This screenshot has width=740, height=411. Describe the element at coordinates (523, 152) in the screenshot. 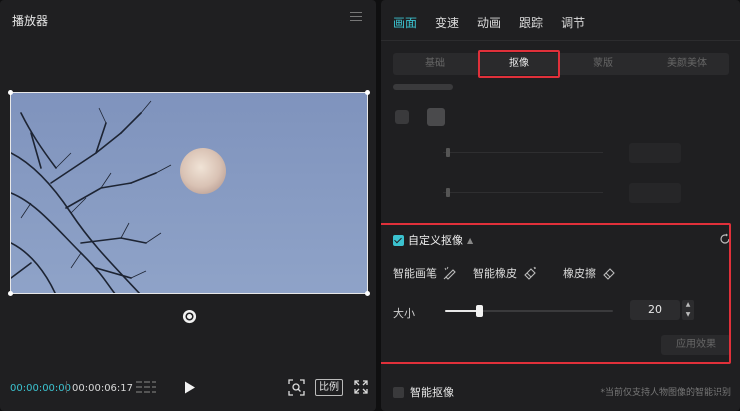

I see `disabled-slider` at that location.